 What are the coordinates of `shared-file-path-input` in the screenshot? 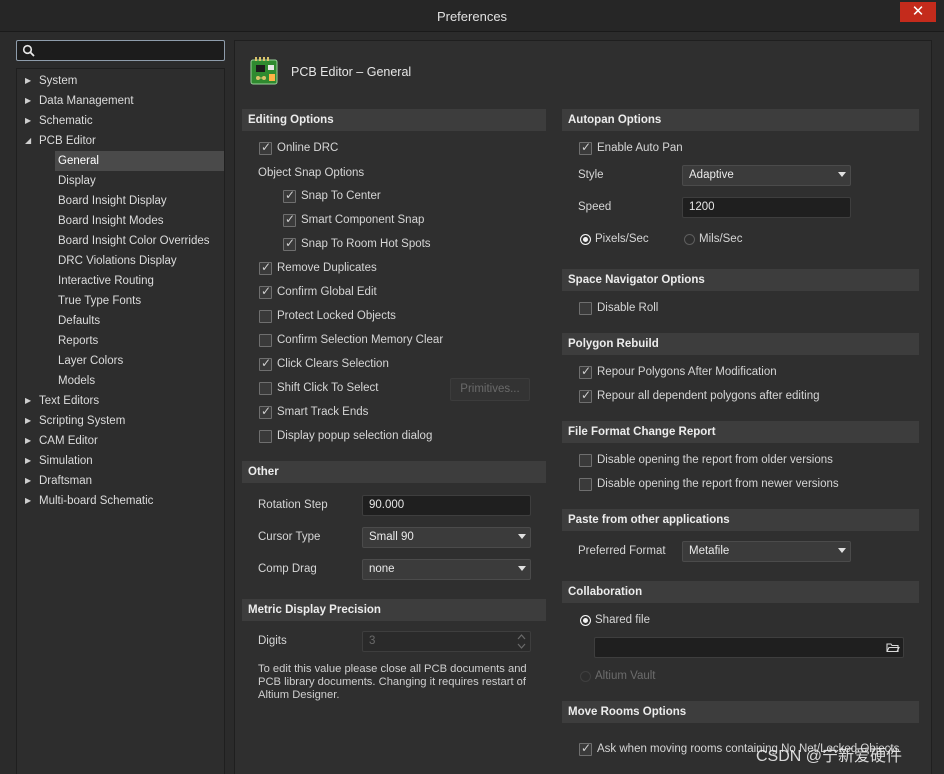 It's located at (749, 647).